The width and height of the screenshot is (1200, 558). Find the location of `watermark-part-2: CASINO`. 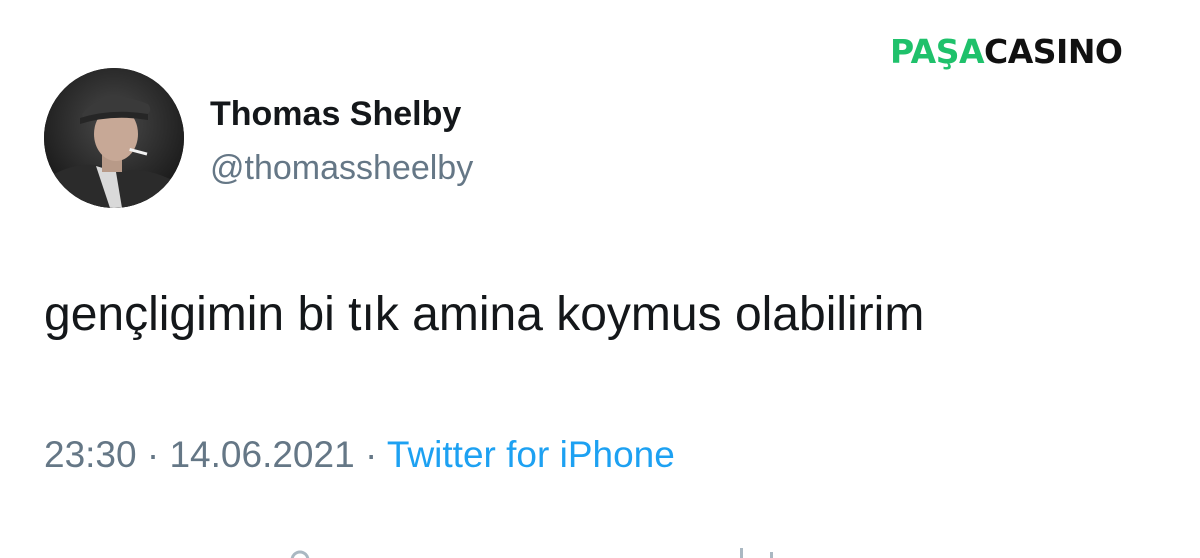

watermark-part-2: CASINO is located at coordinates (1053, 51).